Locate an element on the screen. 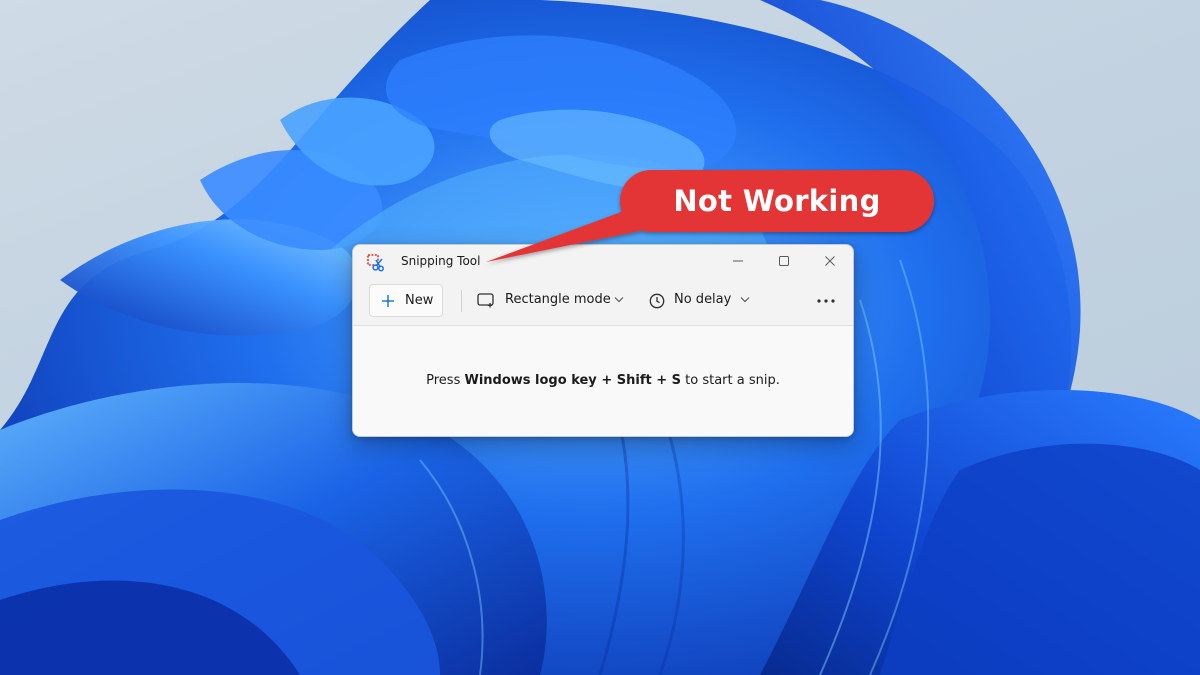 The width and height of the screenshot is (1200, 675). more-options-button is located at coordinates (826, 300).